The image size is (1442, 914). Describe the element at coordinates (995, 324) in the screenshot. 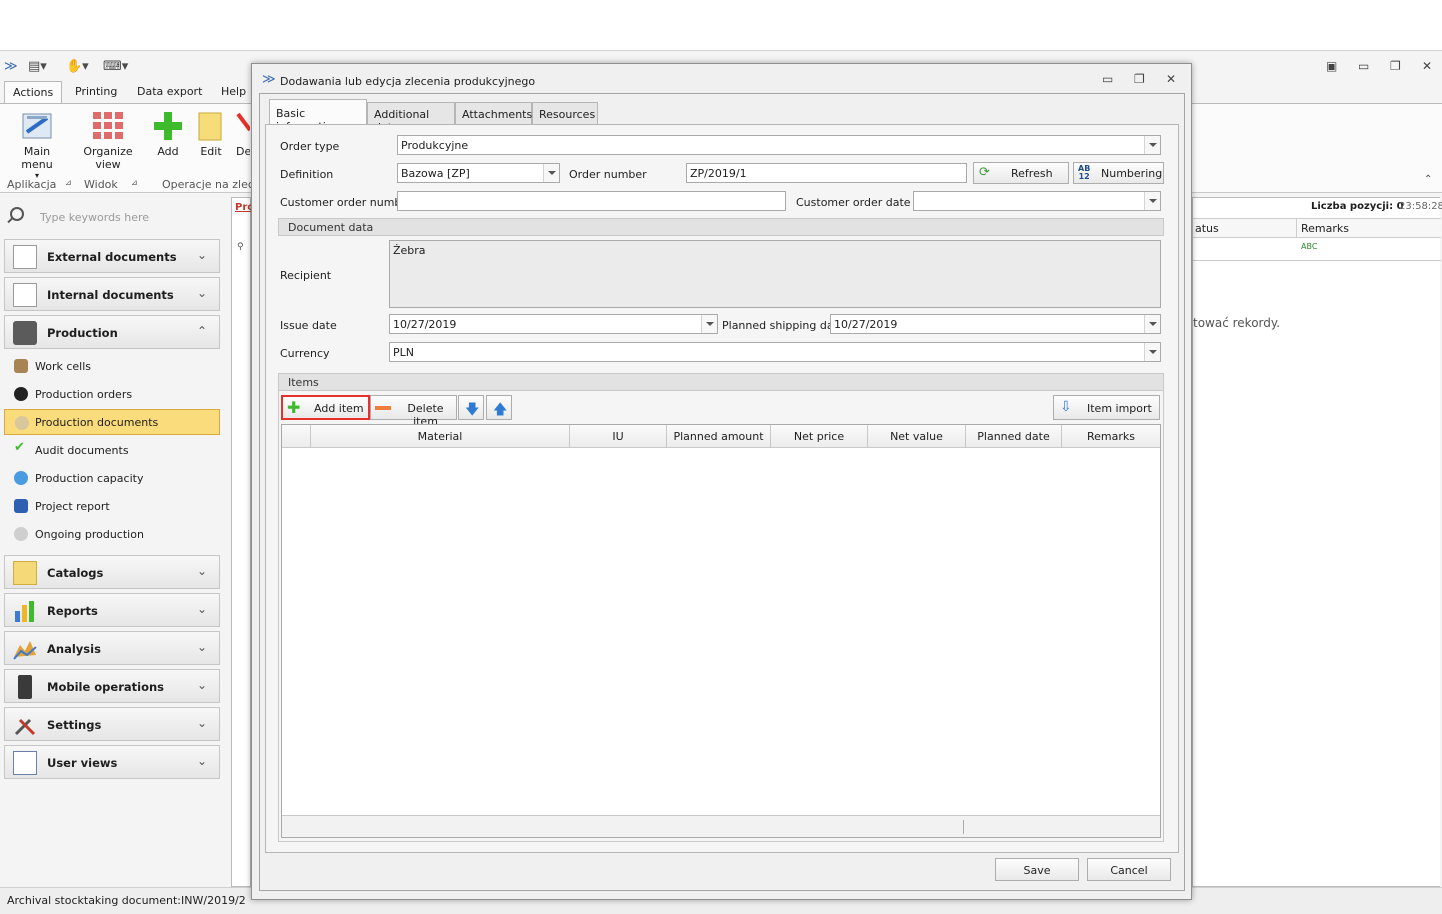

I see `planned-shipping-date-field: 10/27/2019` at that location.